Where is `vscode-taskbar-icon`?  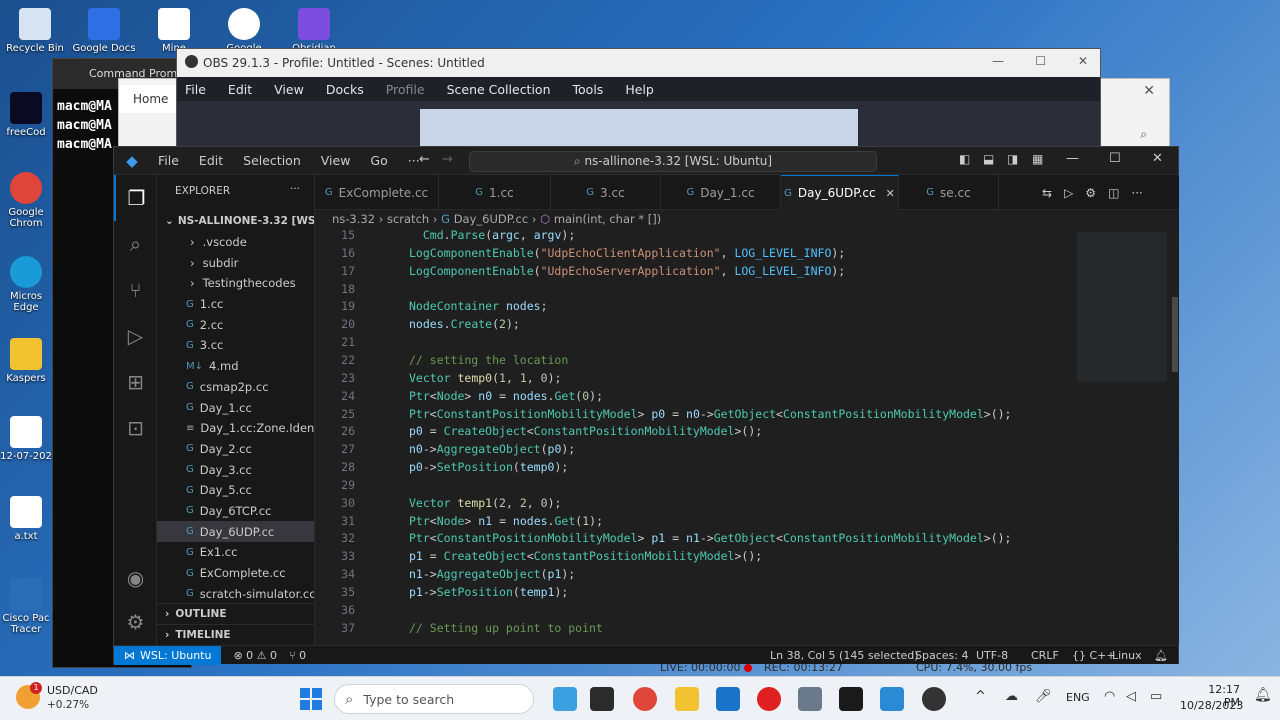
vscode-taskbar-icon is located at coordinates (892, 699).